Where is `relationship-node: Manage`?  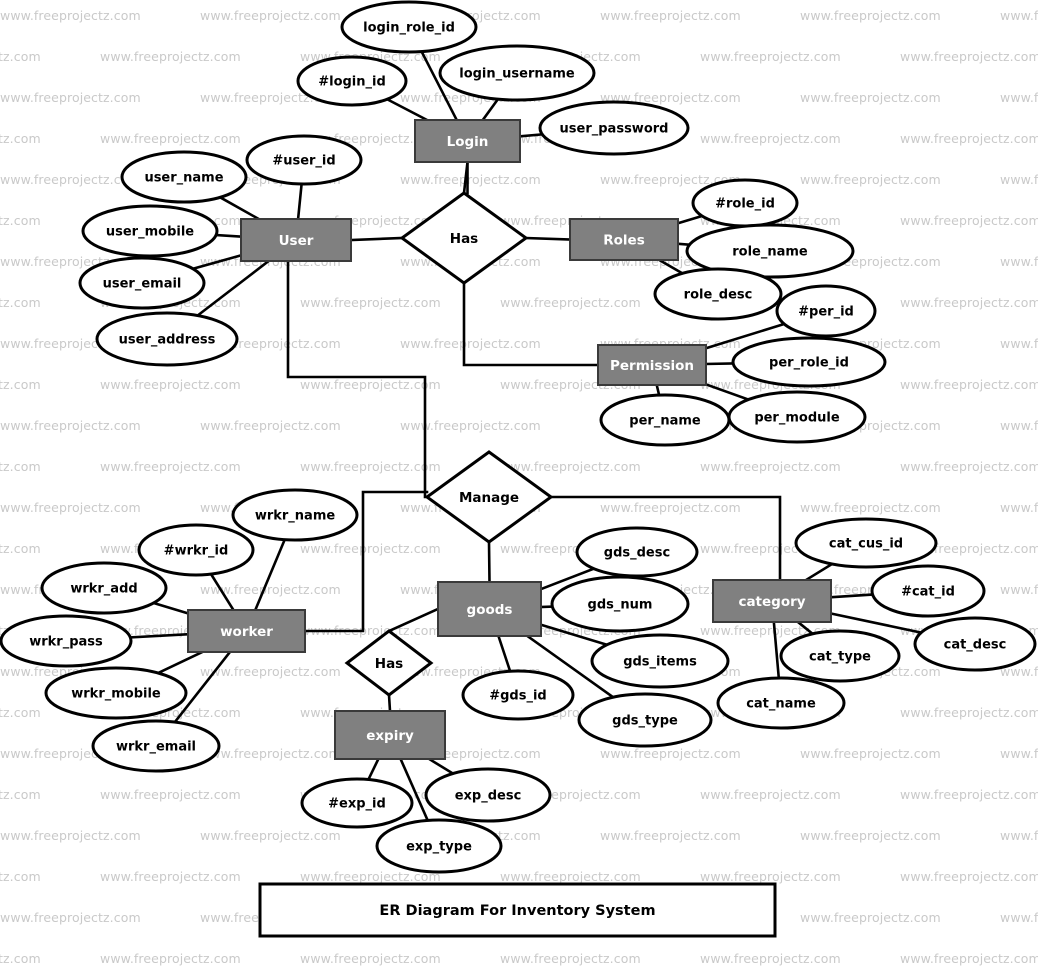
relationship-node: Manage is located at coordinates (489, 497).